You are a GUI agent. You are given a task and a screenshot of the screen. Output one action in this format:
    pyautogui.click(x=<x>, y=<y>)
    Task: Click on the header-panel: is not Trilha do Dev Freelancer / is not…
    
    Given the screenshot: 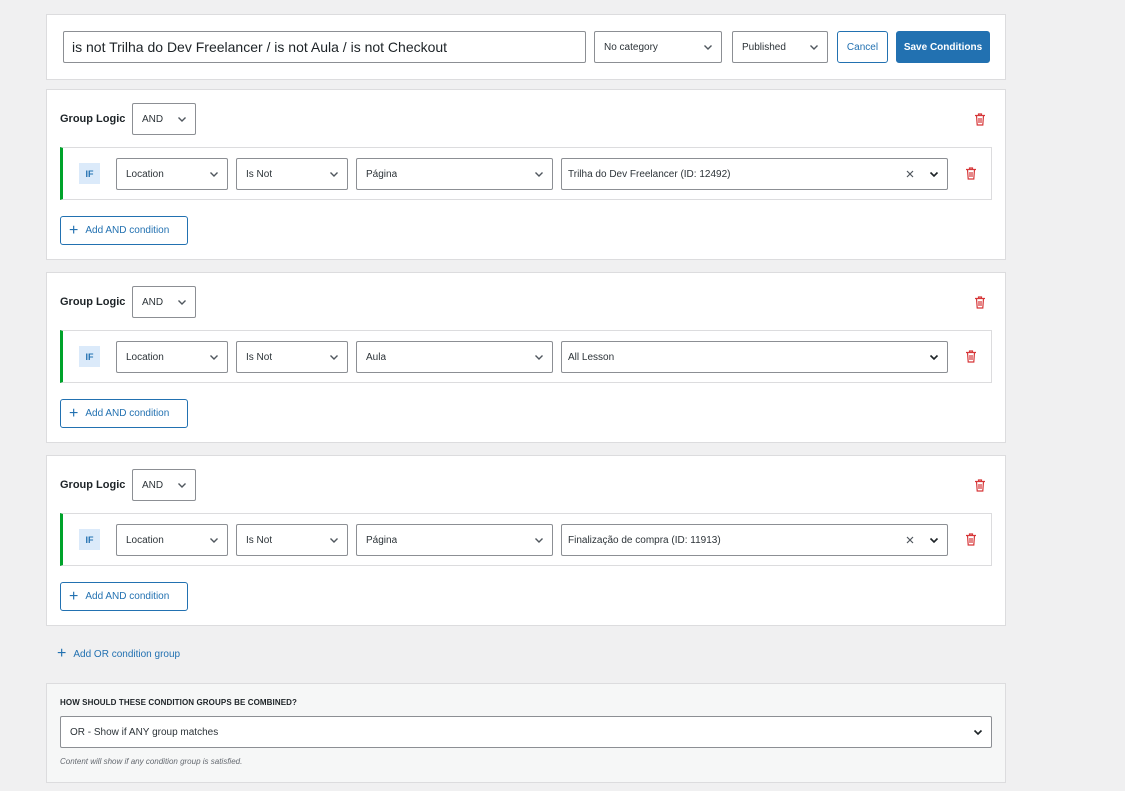 What is the action you would take?
    pyautogui.click(x=526, y=47)
    